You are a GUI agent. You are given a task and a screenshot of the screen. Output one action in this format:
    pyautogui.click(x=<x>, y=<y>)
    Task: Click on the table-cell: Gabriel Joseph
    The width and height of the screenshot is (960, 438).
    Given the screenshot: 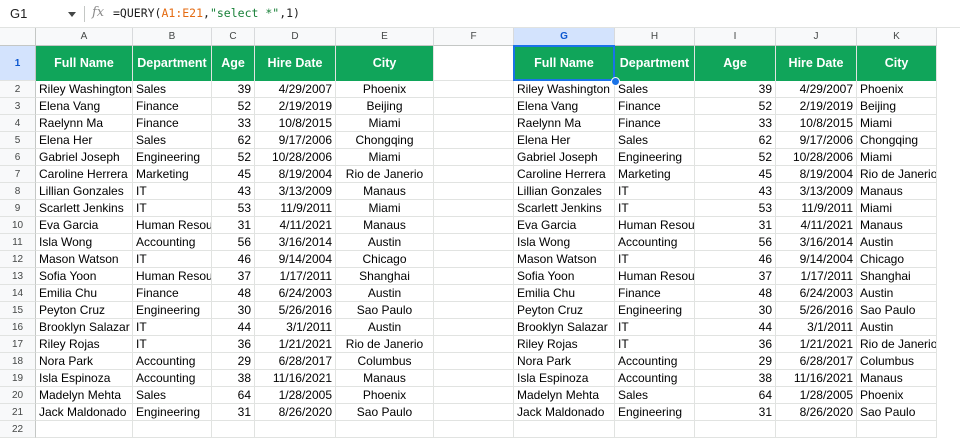 What is the action you would take?
    pyautogui.click(x=564, y=157)
    